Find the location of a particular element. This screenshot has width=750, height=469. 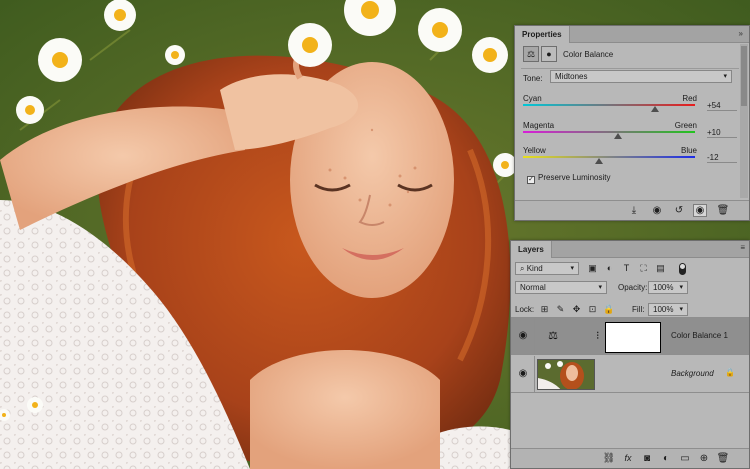

mask-icon: ◙ is located at coordinates (647, 458).